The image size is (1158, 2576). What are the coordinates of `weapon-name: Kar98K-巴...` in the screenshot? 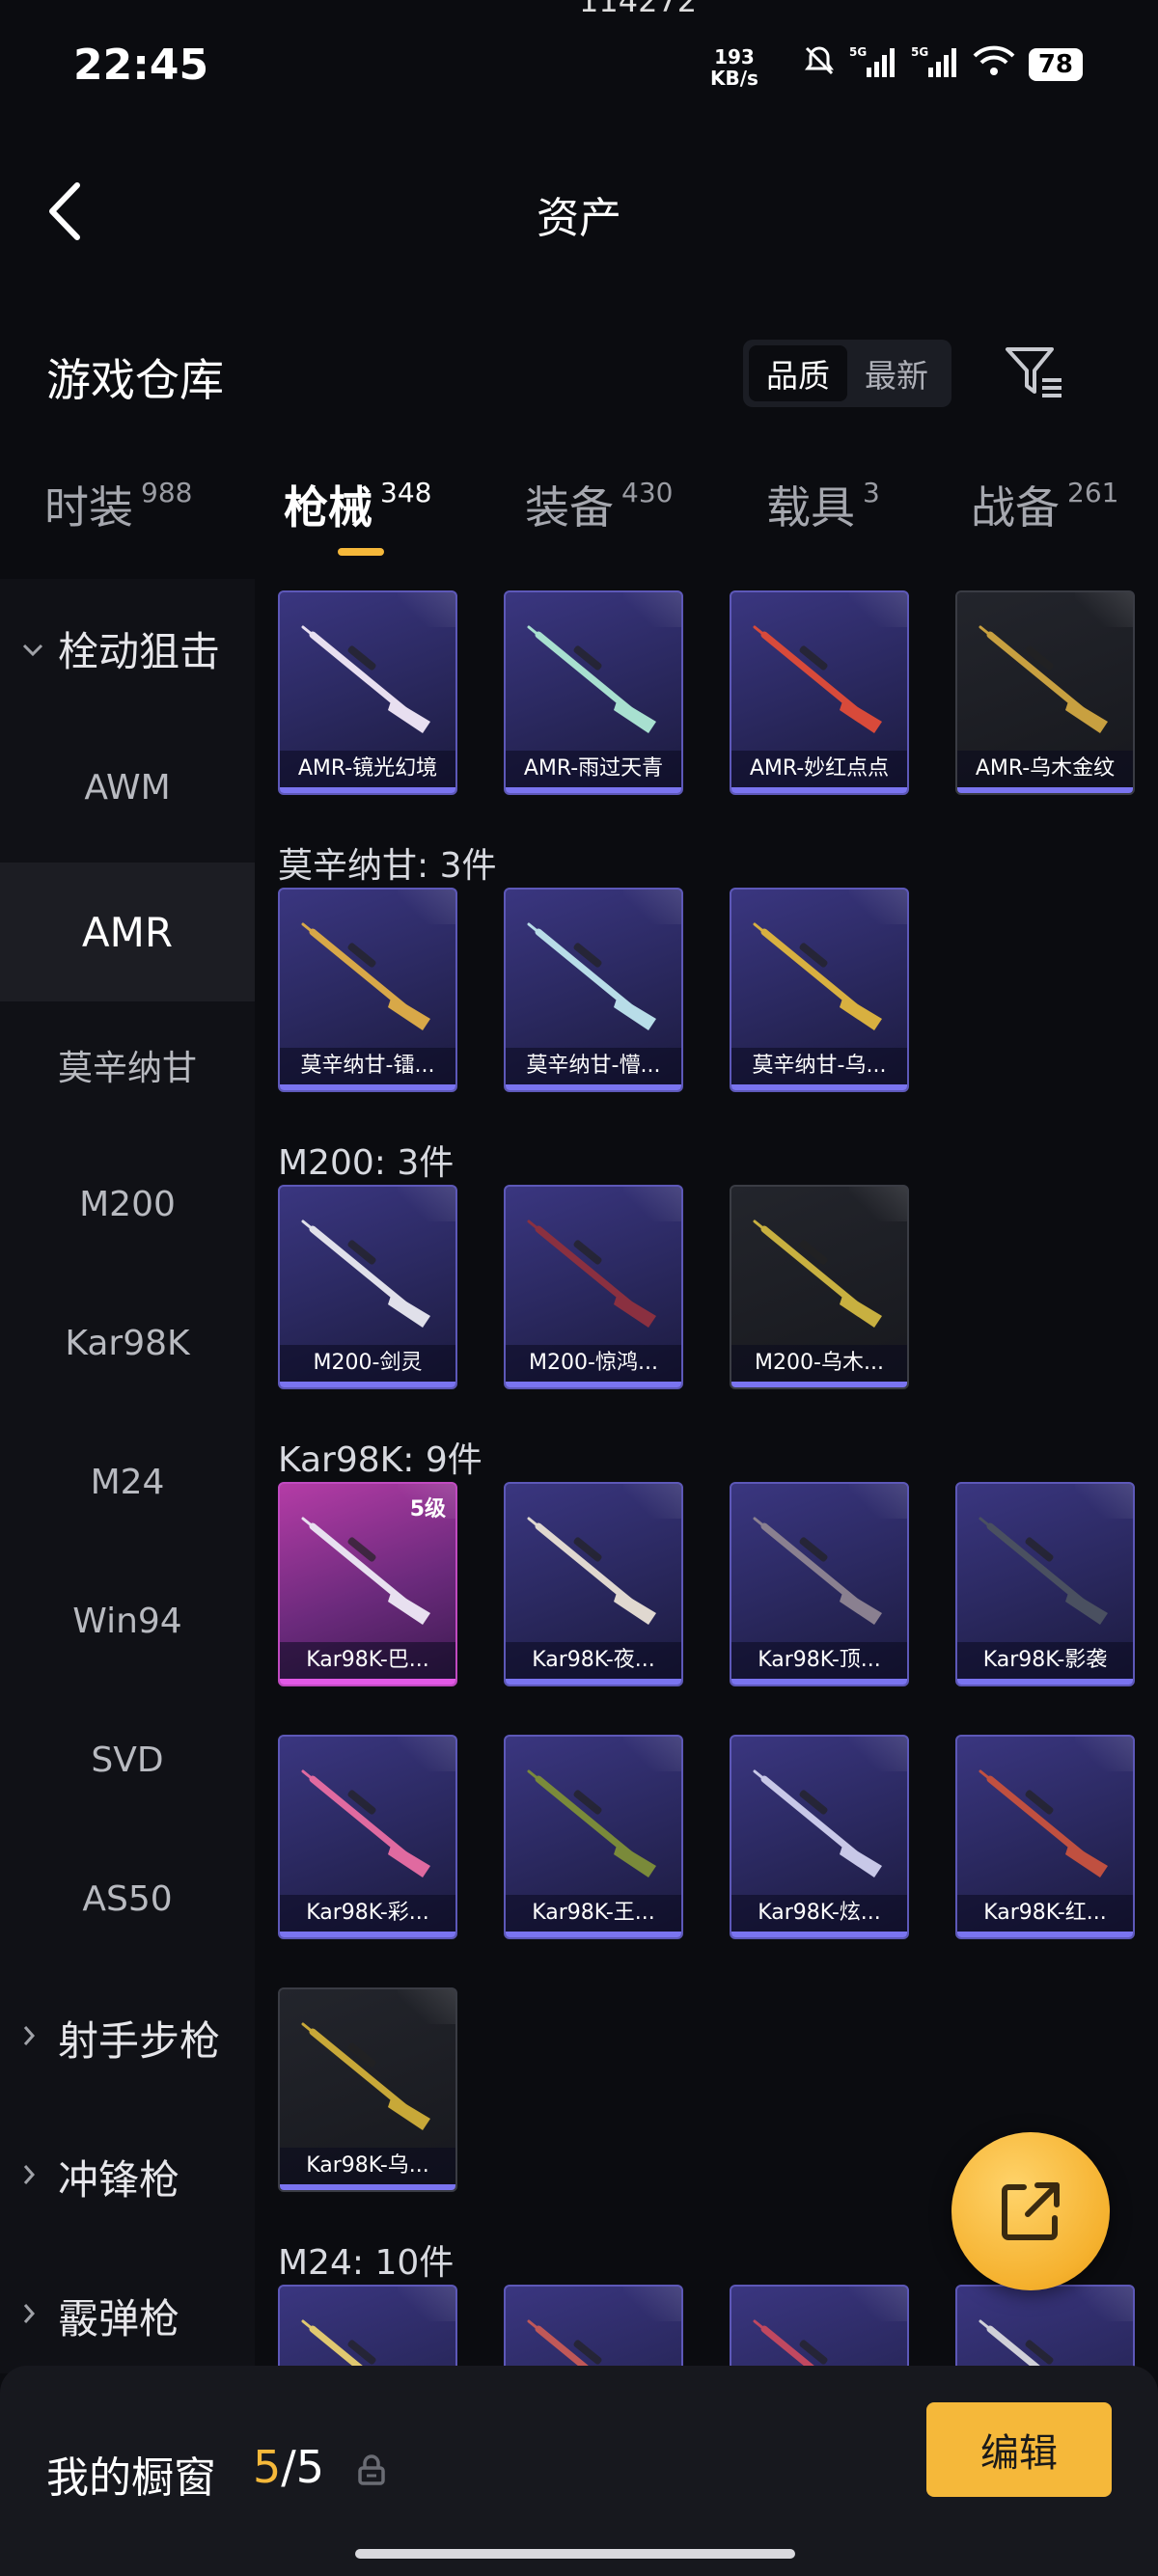 It's located at (367, 1661).